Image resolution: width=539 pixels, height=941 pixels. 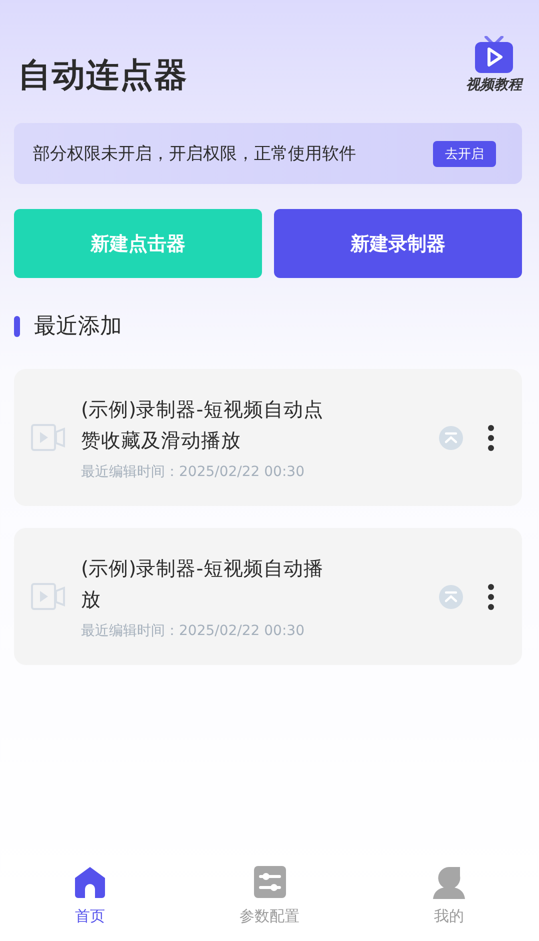 I want to click on nav-tab: 首页, so click(x=90, y=893).